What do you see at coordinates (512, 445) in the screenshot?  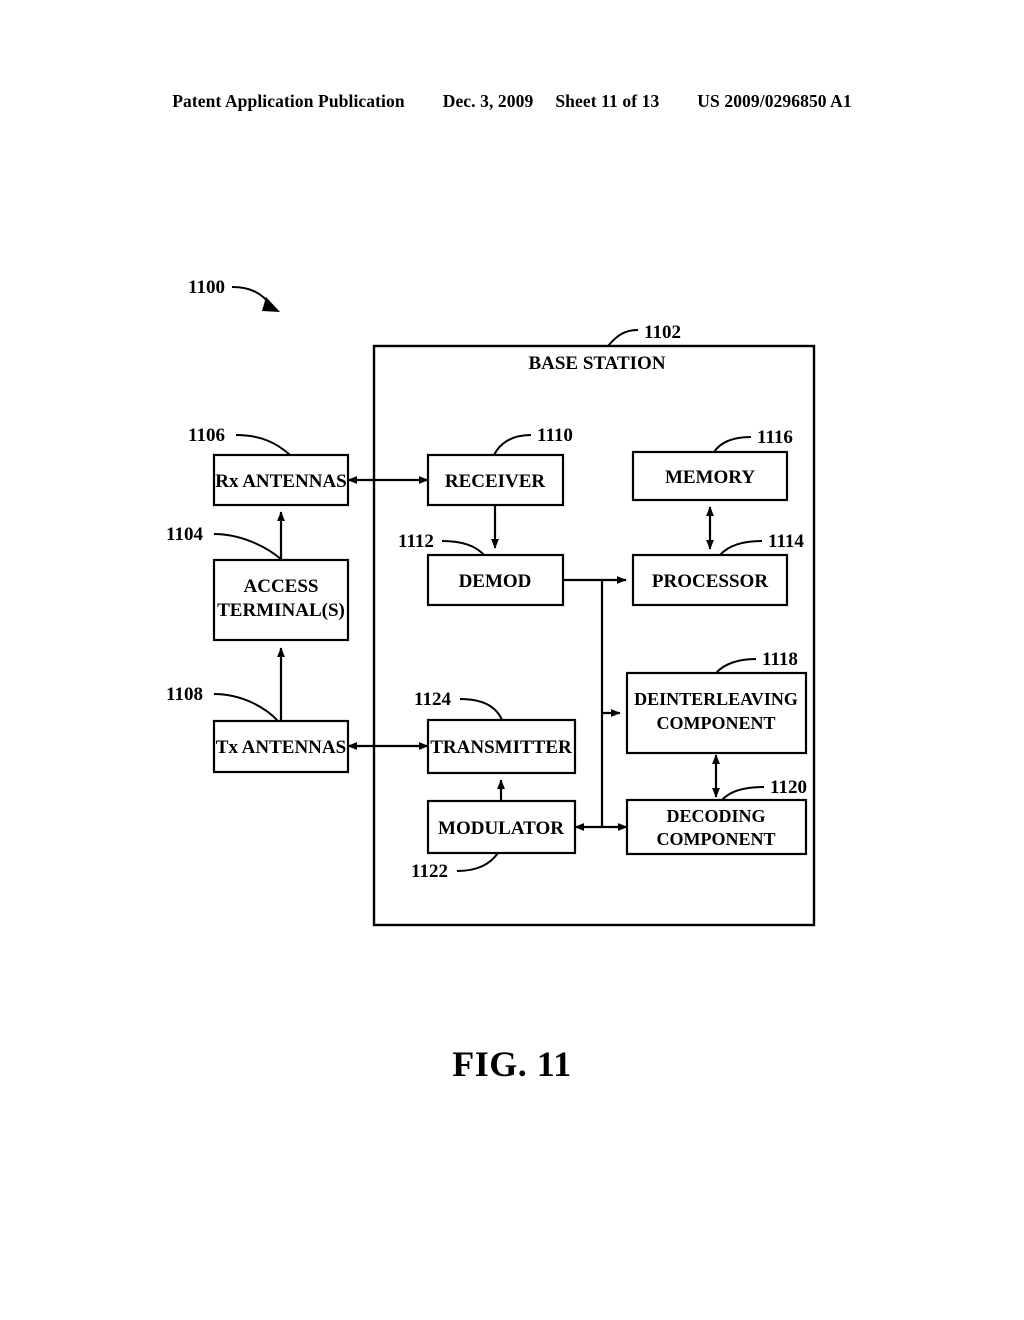 I see `ref-1110-leader` at bounding box center [512, 445].